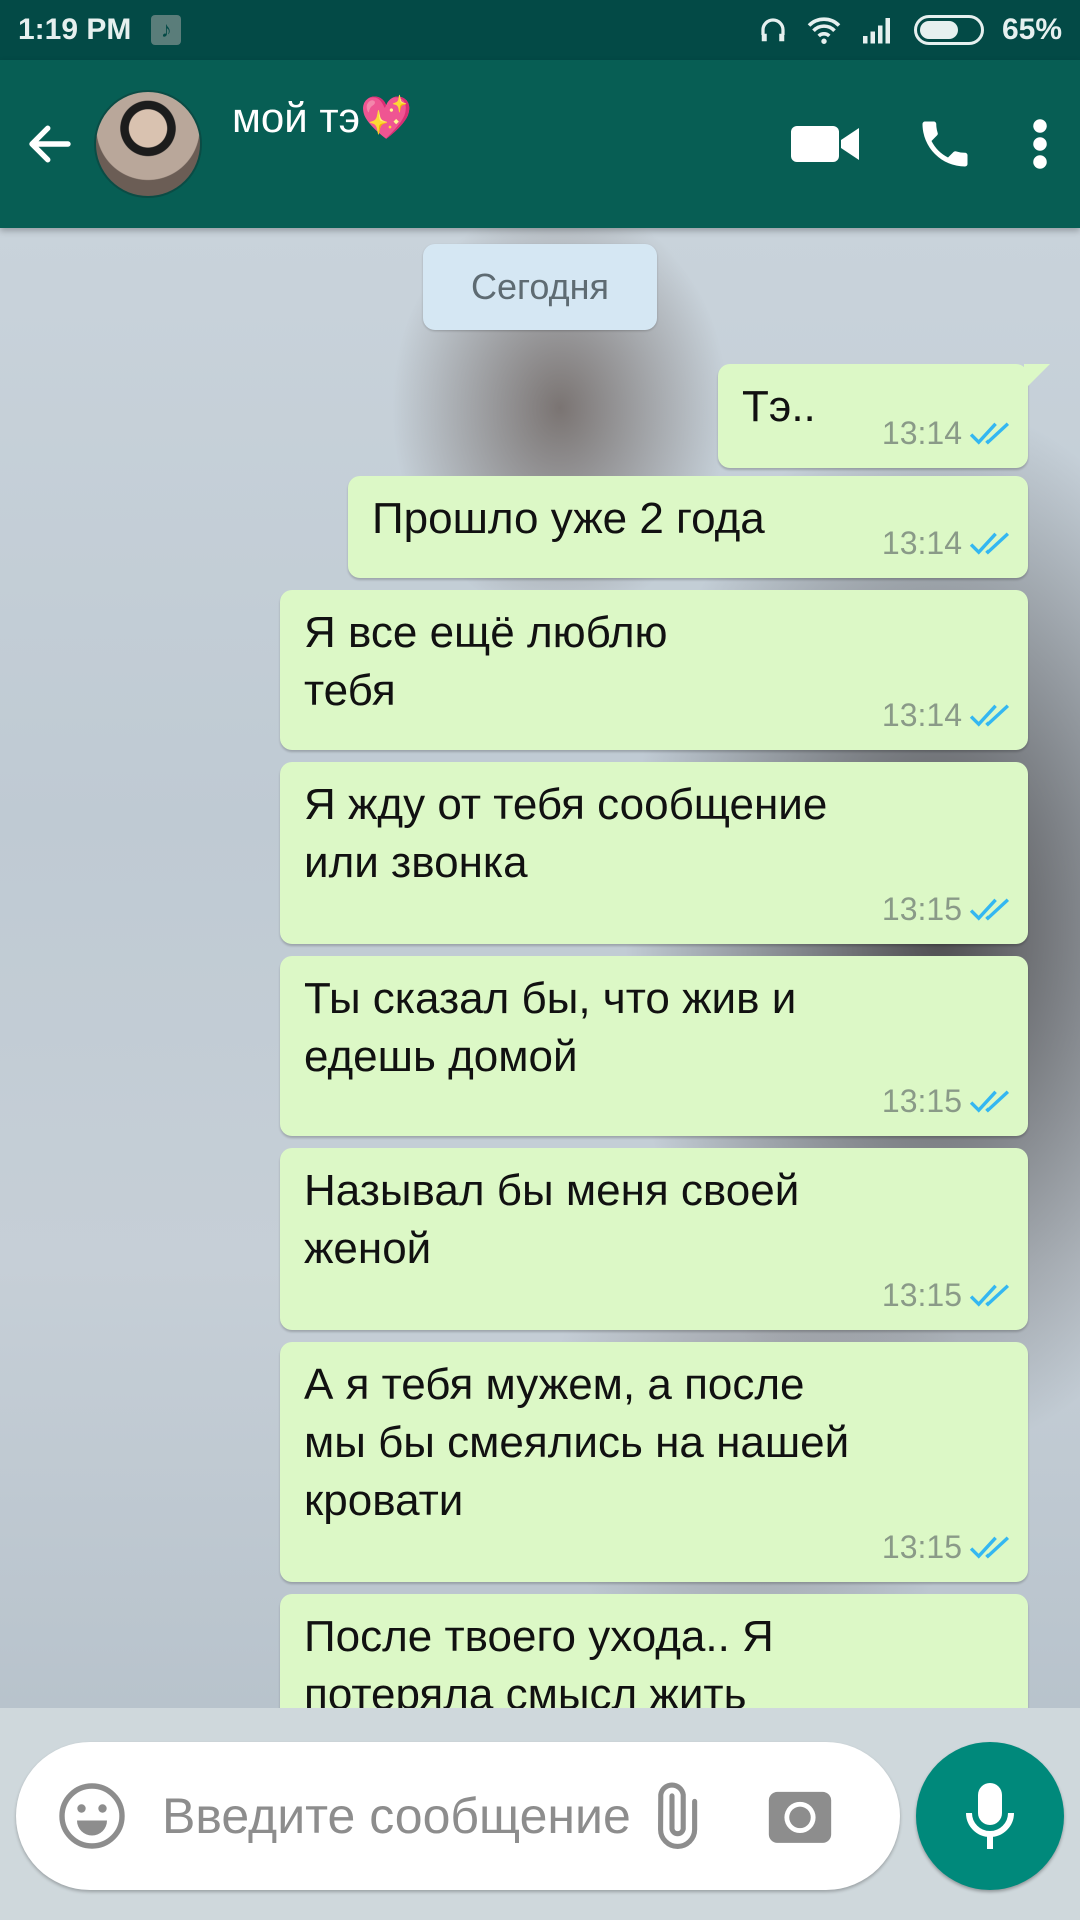  Describe the element at coordinates (654, 670) in the screenshot. I see `message-bubble: Я все ещё люблю тебя 13:14` at that location.